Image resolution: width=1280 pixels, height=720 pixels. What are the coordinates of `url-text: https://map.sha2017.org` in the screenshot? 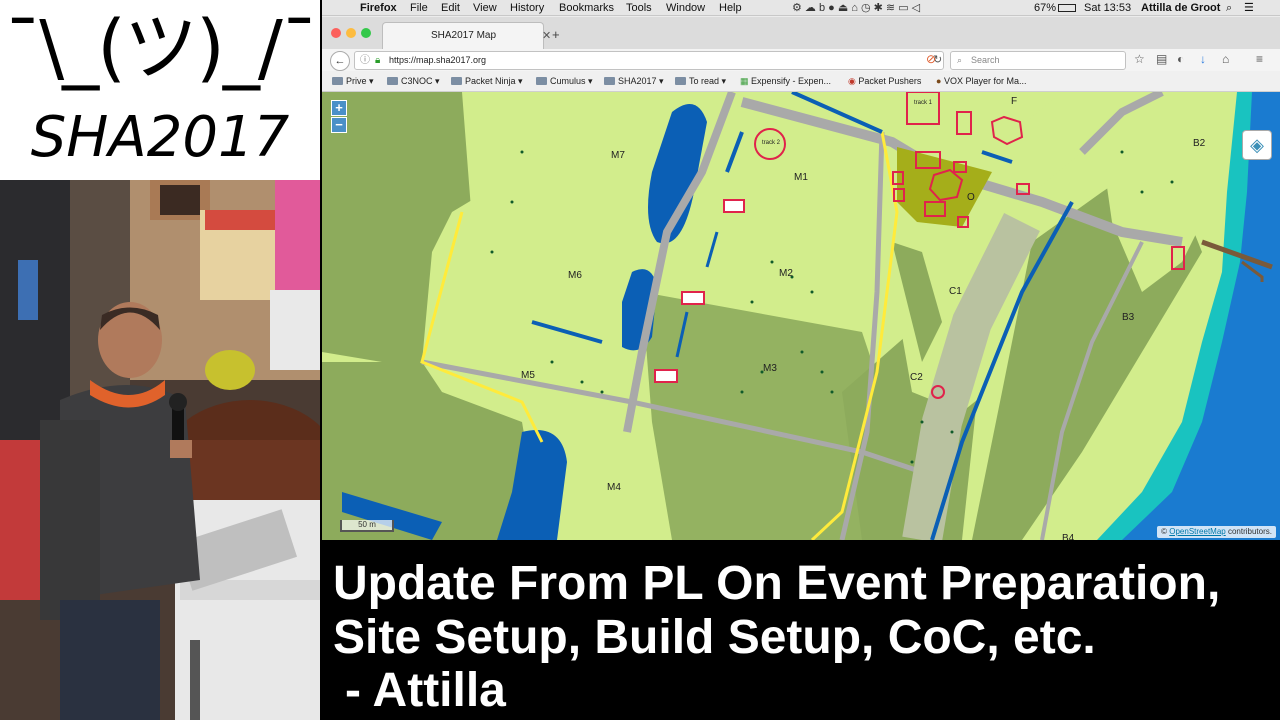 It's located at (438, 60).